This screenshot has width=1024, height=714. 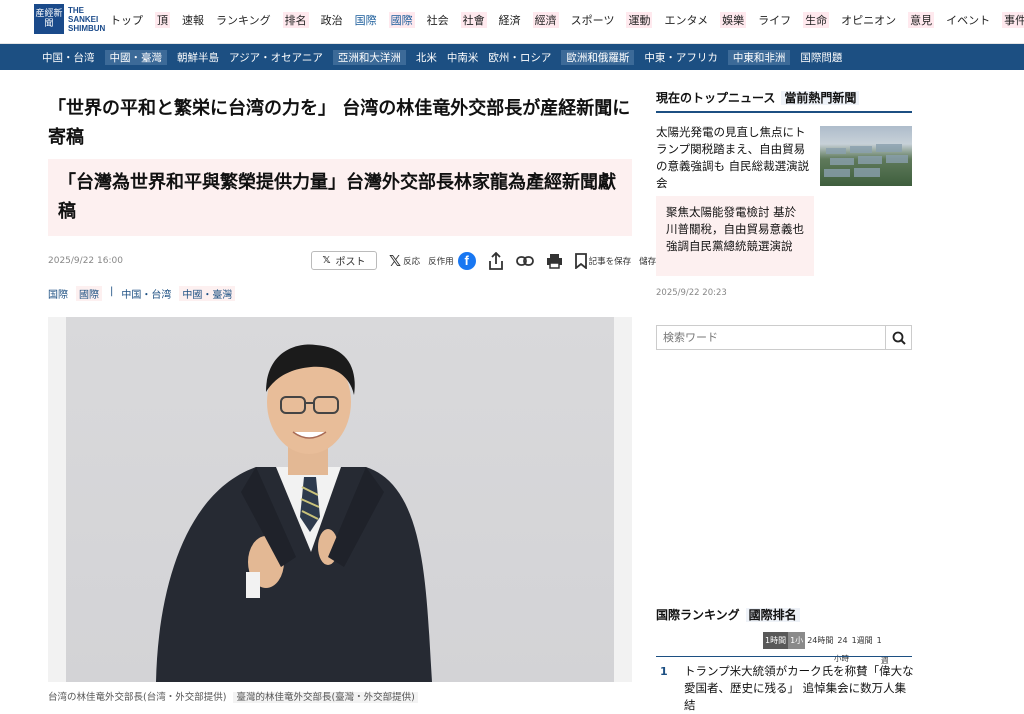 What do you see at coordinates (545, 20) in the screenshot?
I see `nav-item-11: 經濟` at bounding box center [545, 20].